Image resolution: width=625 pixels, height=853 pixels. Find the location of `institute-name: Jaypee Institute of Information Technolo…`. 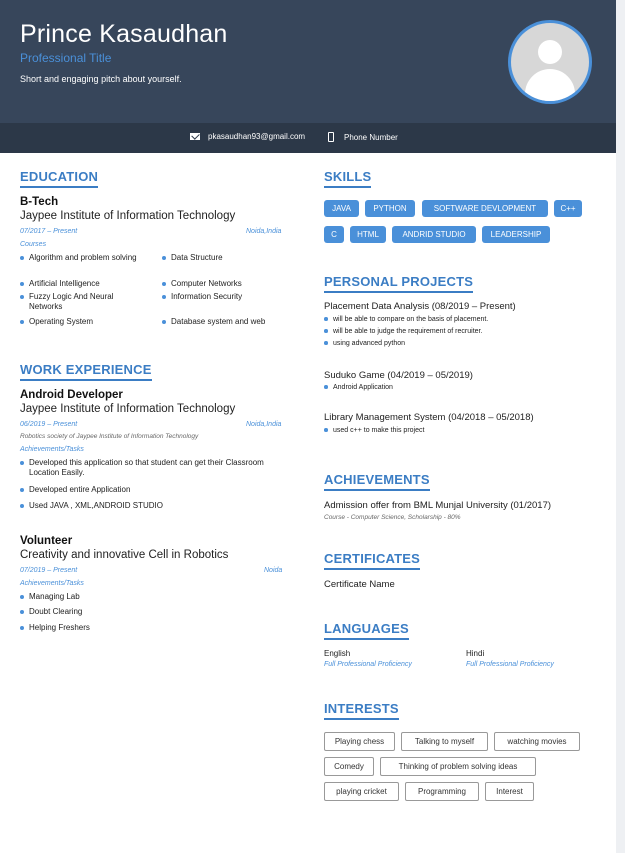

institute-name: Jaypee Institute of Information Technolo… is located at coordinates (128, 216).